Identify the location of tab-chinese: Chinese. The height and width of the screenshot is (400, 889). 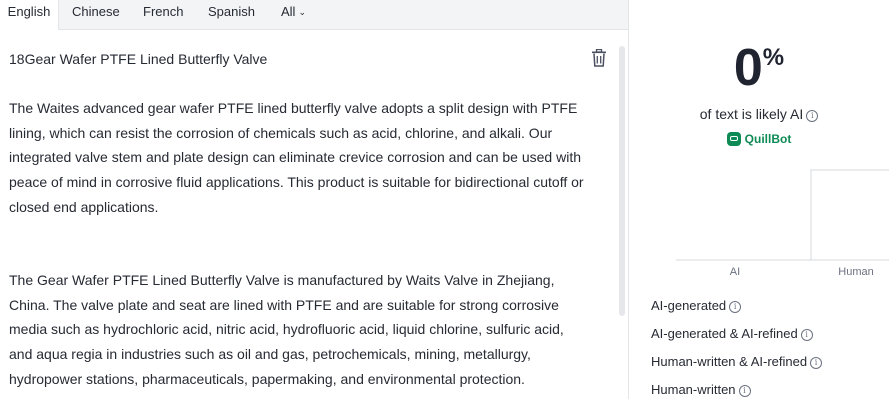
(96, 14).